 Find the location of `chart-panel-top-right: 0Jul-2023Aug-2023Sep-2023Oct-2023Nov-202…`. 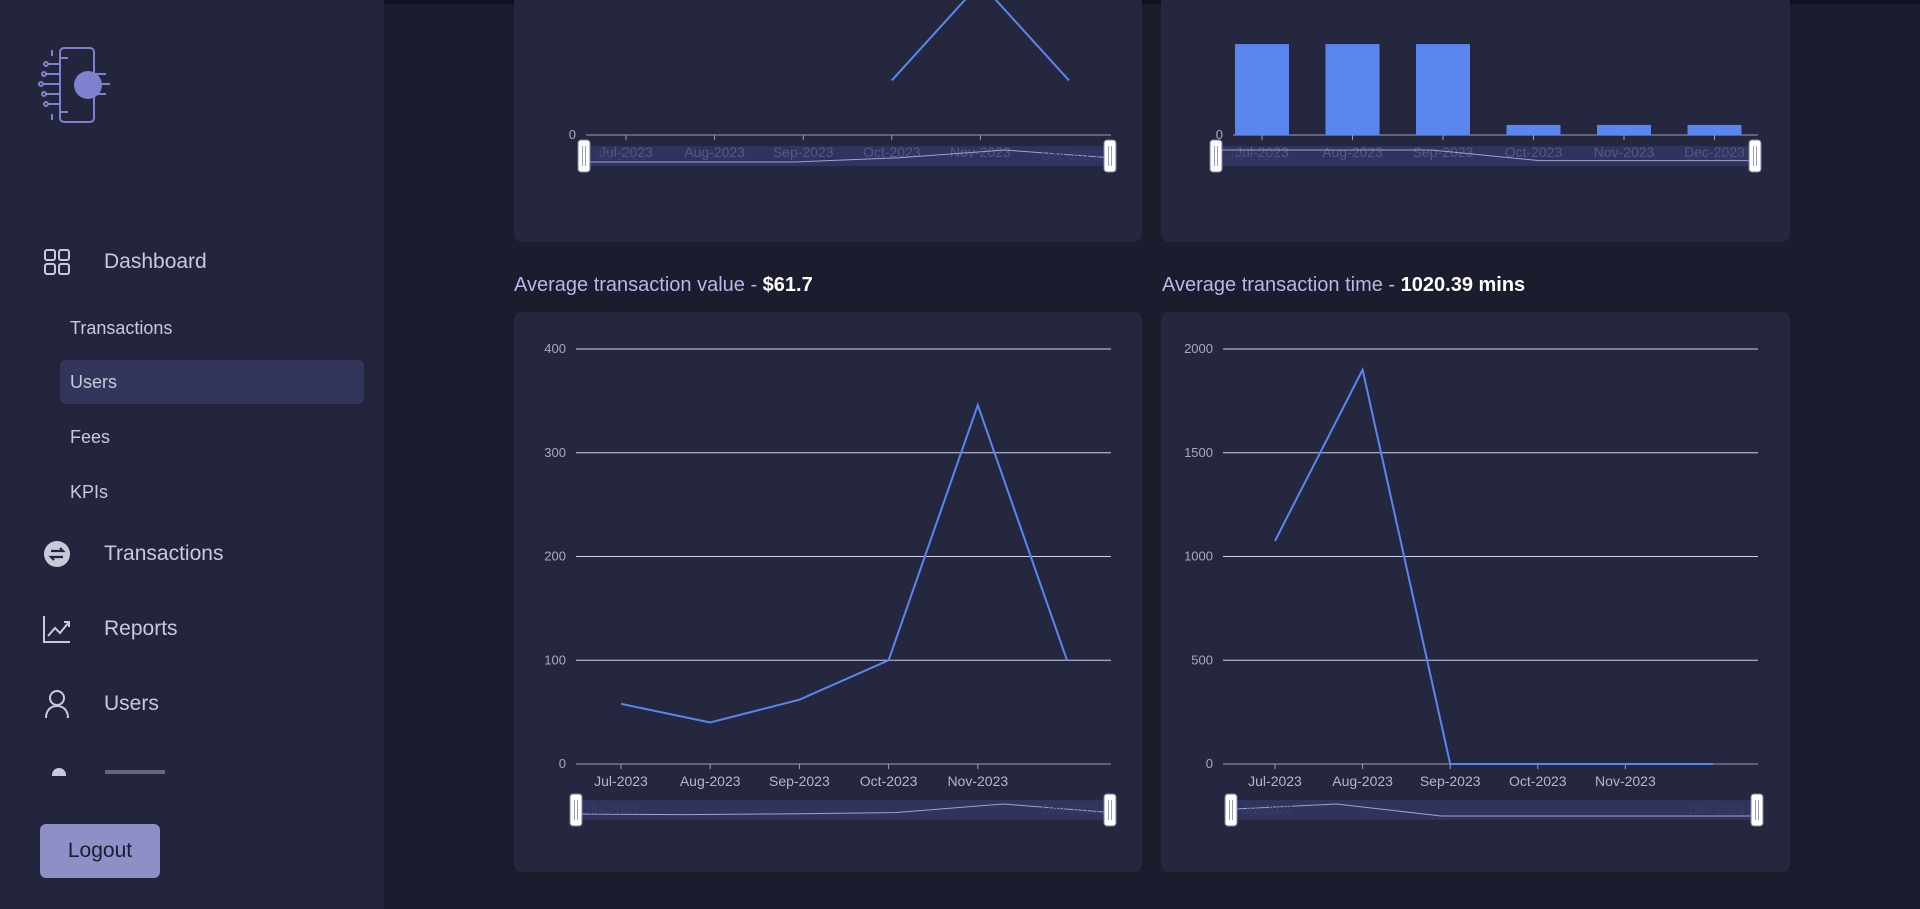

chart-panel-top-right: 0Jul-2023Aug-2023Sep-2023Oct-2023Nov-202… is located at coordinates (1475, 121).